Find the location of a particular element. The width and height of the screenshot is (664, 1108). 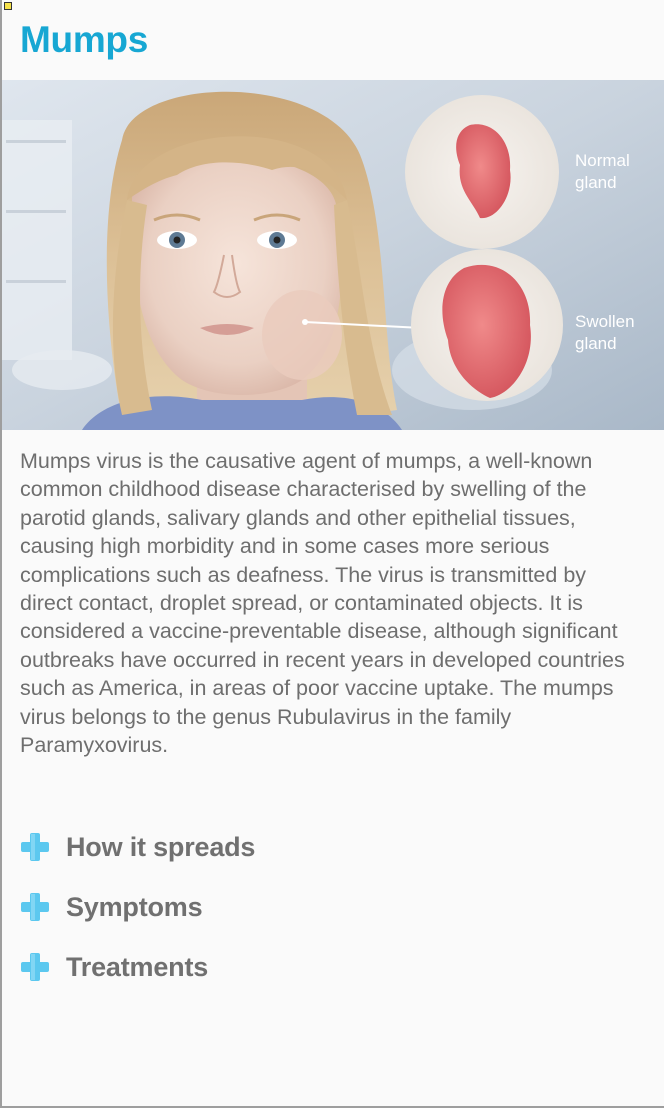

section-symptoms: Symptoms is located at coordinates (330, 907).